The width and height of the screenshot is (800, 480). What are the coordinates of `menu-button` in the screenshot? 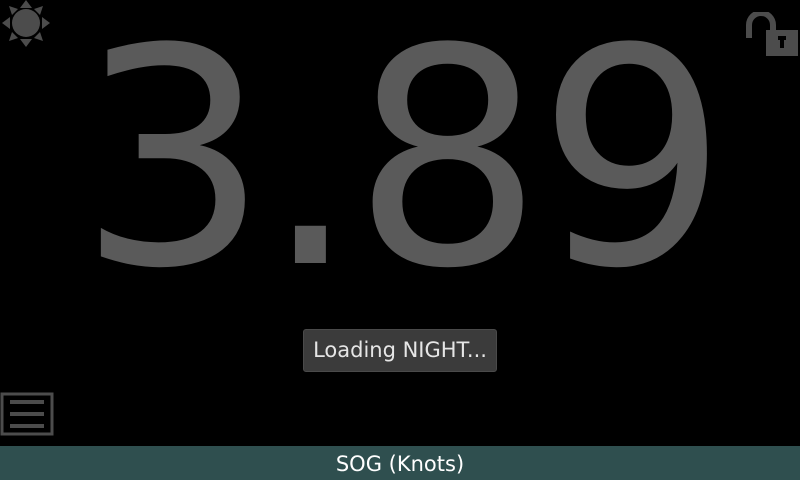 It's located at (27, 414).